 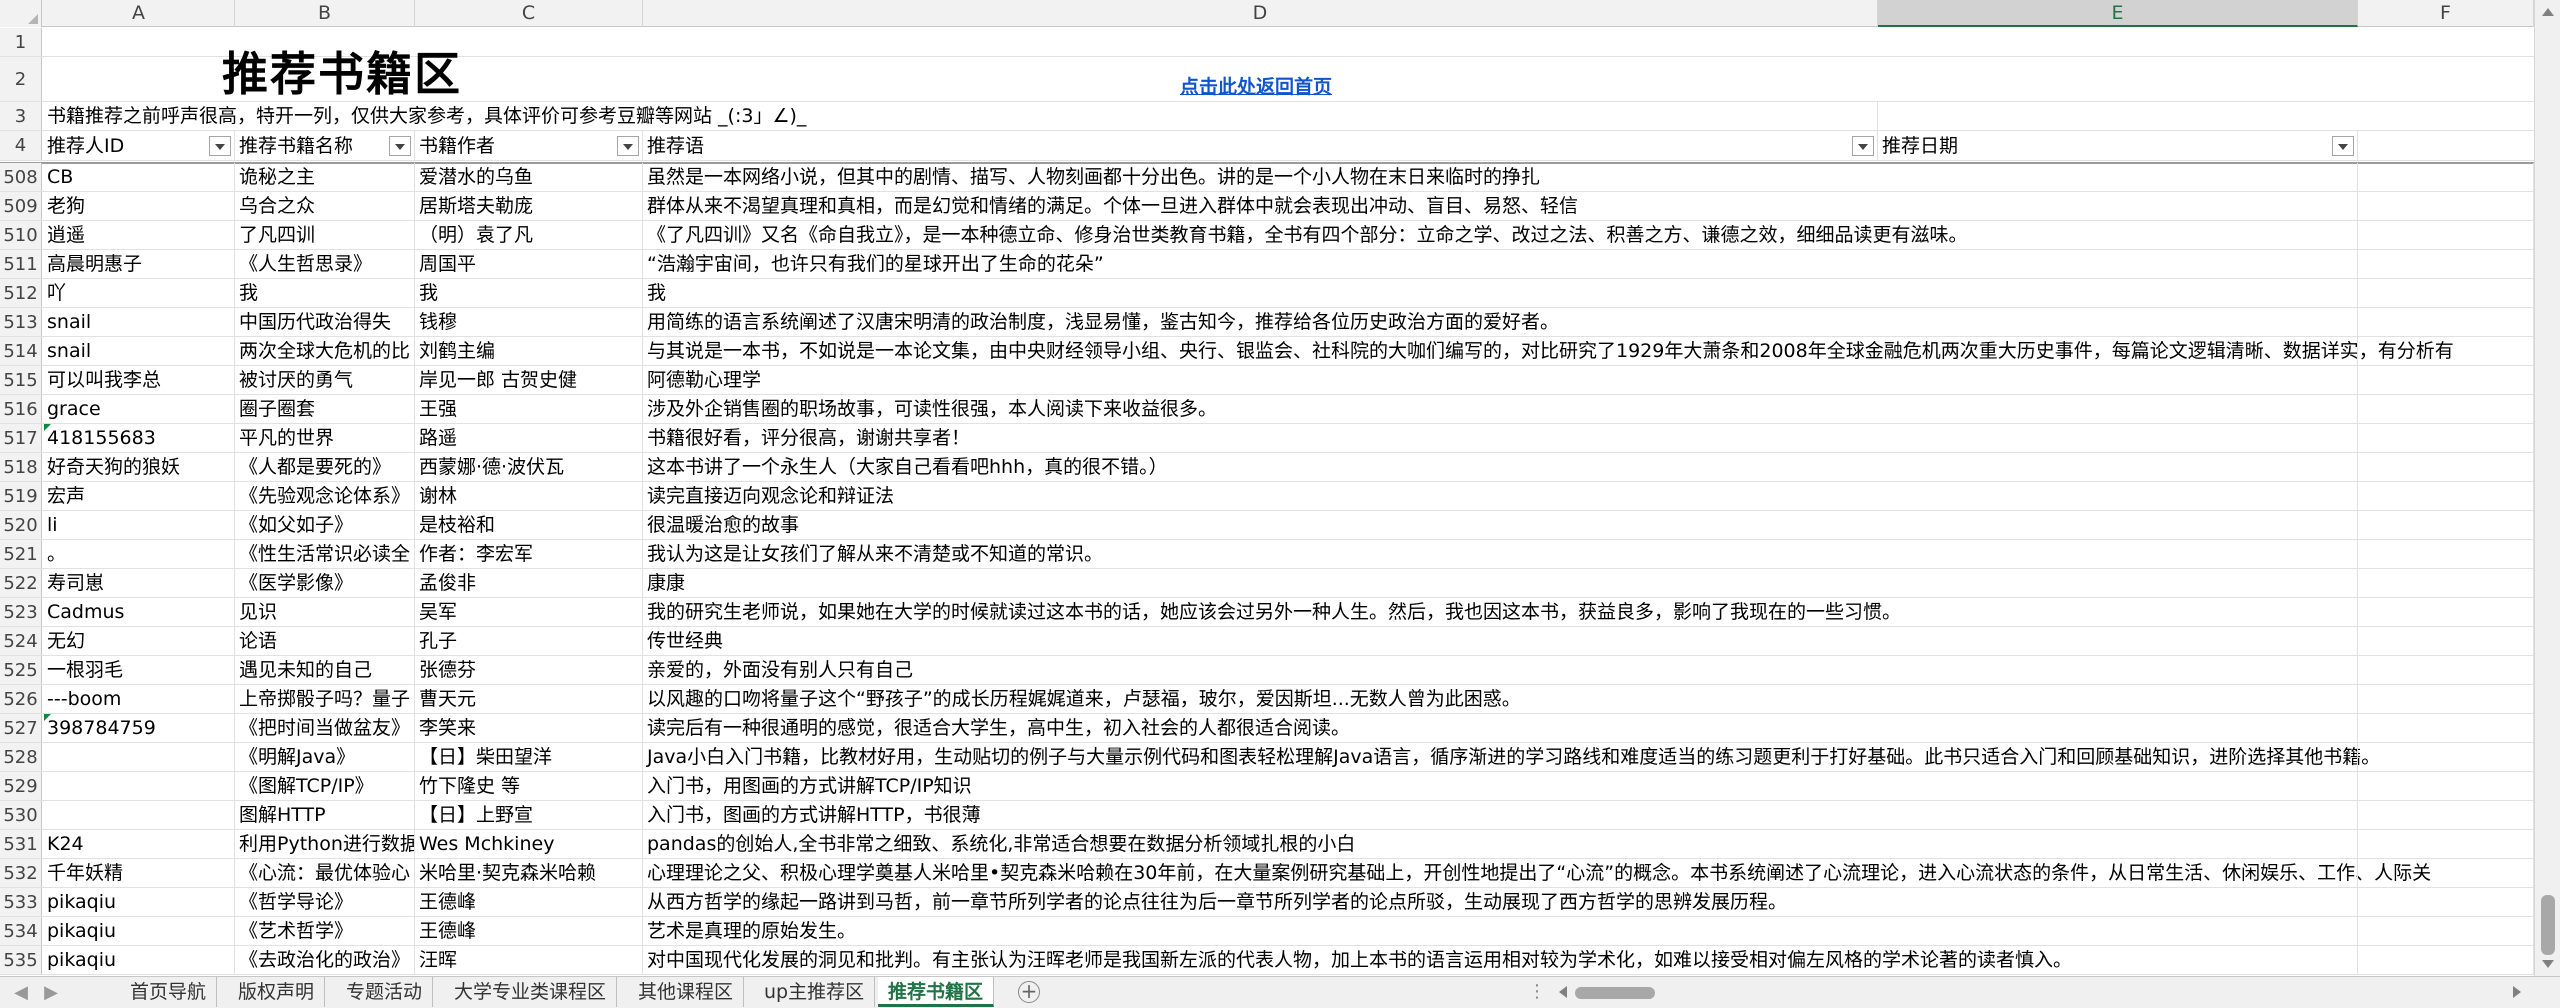 What do you see at coordinates (21, 116) in the screenshot?
I see `row-header: 3` at bounding box center [21, 116].